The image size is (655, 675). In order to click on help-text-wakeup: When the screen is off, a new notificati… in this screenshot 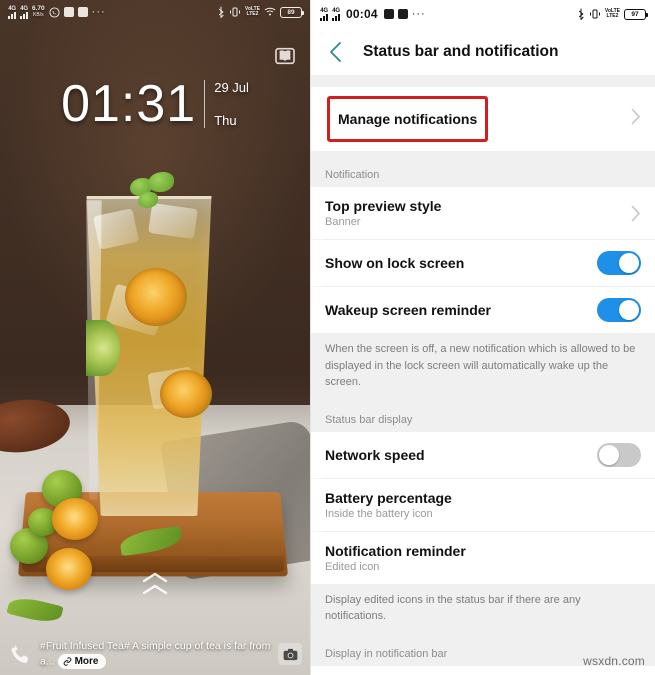, I will do `click(483, 369)`.